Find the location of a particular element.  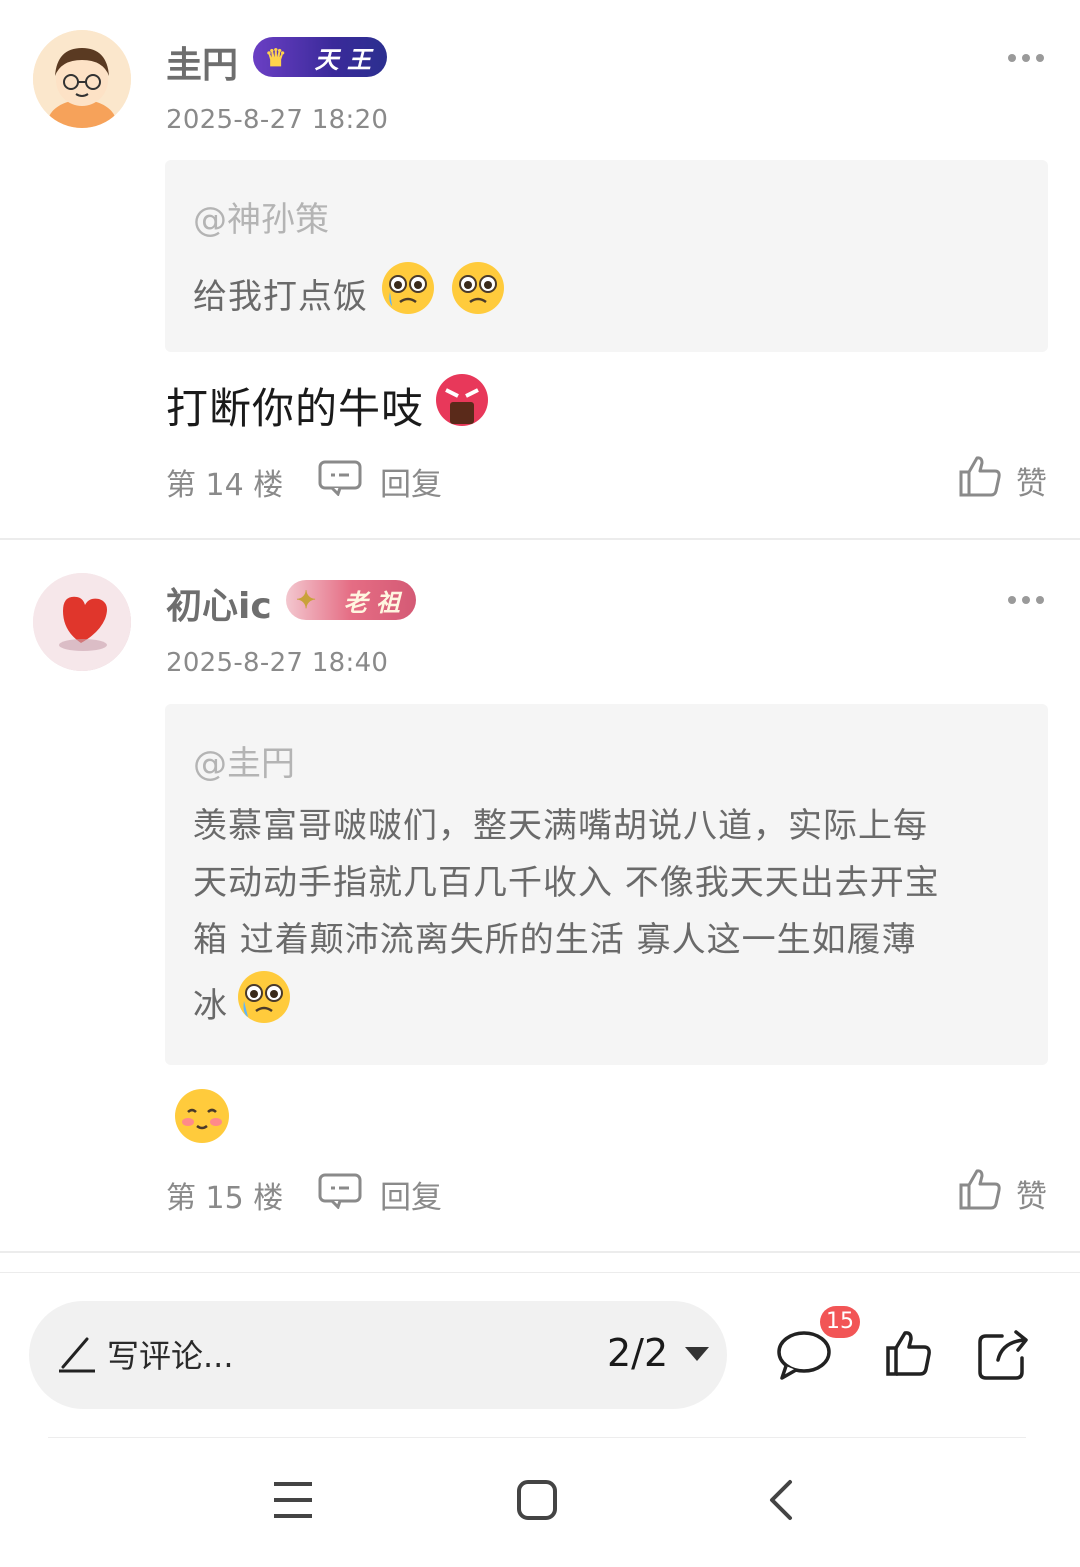

bottom-bar-divider is located at coordinates (540, 1272).